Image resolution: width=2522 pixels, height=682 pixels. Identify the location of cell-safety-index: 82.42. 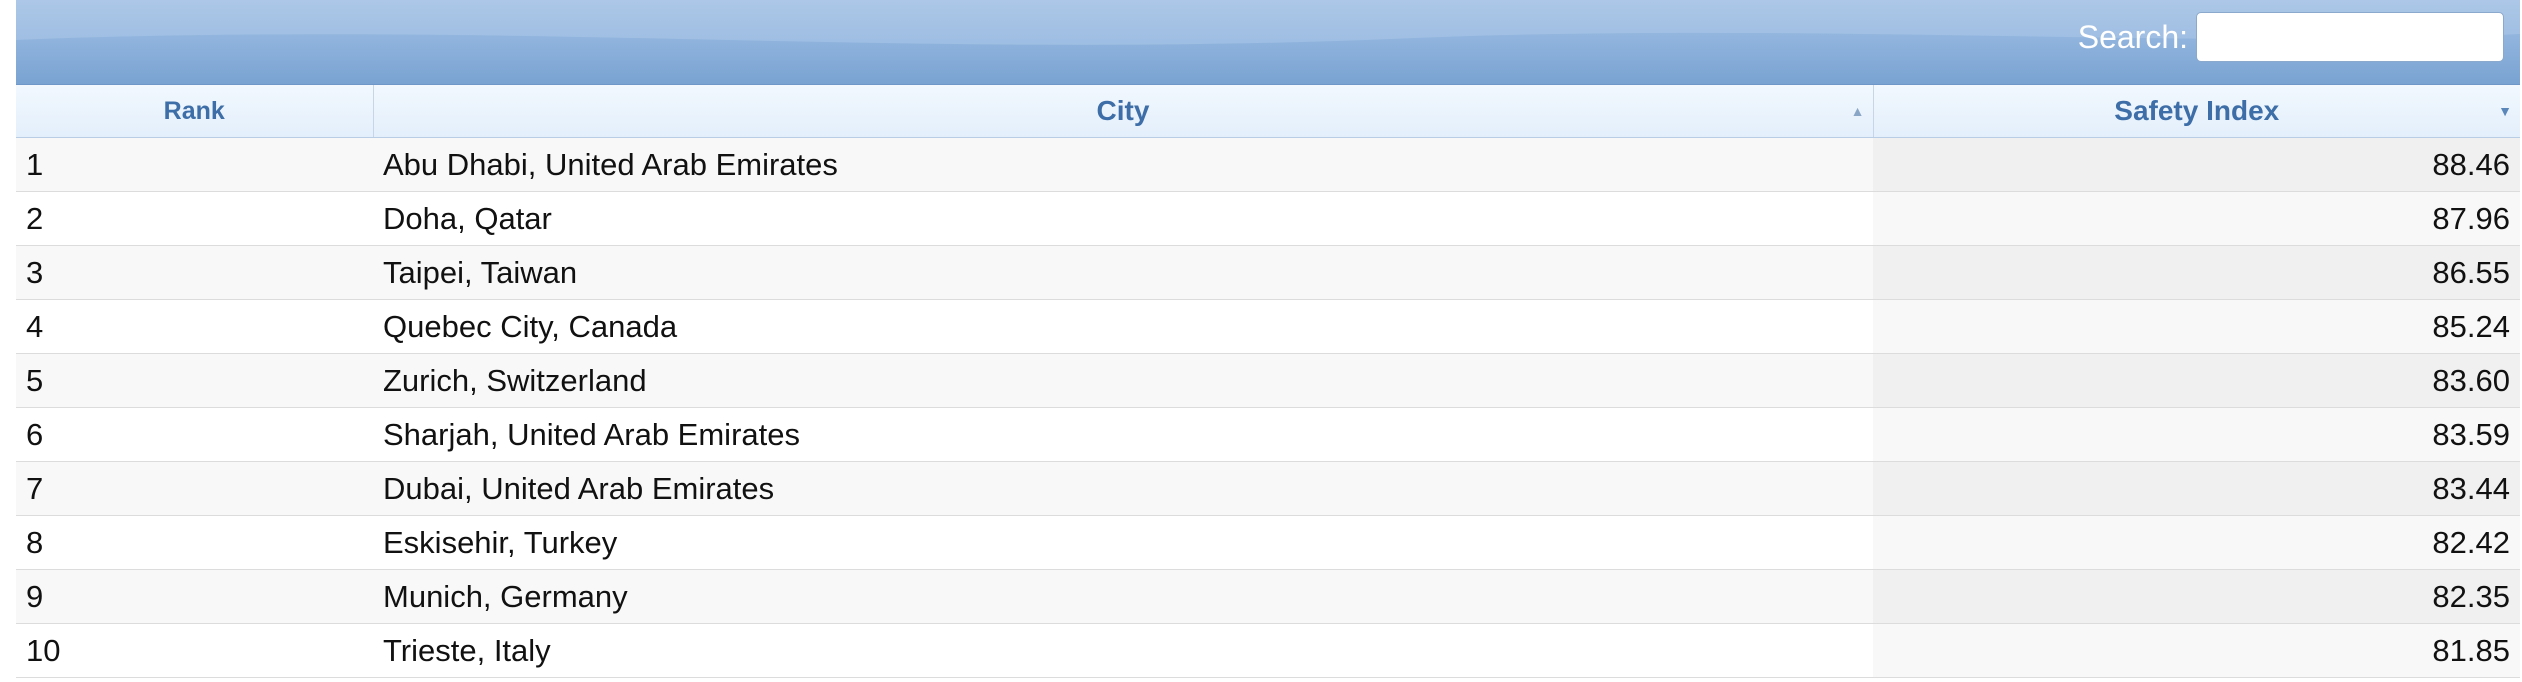
(2196, 542).